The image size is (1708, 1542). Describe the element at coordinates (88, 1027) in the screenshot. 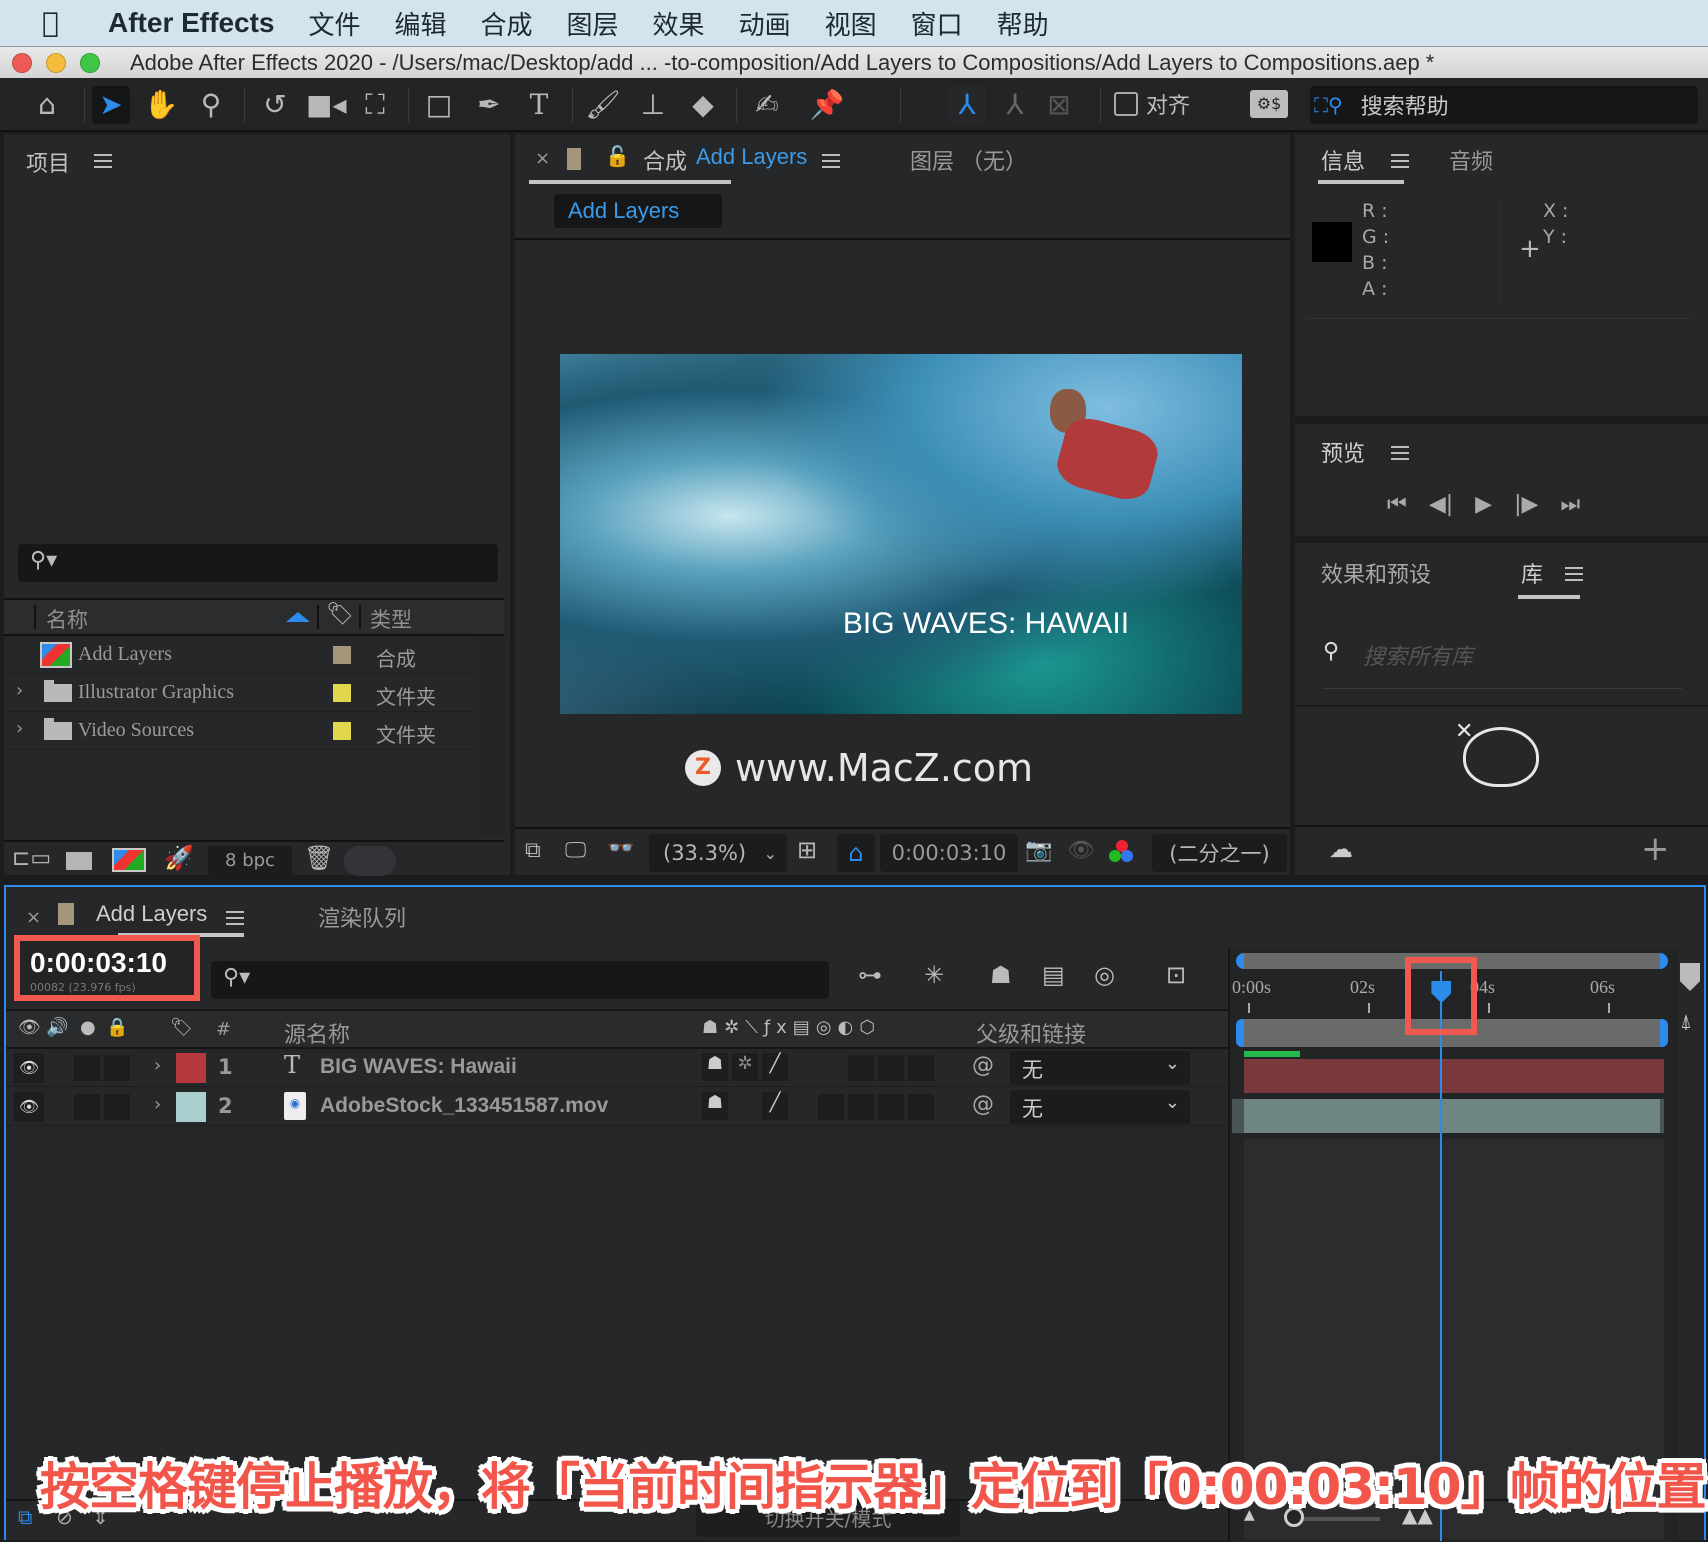

I see `solo-switch-icon: ●` at that location.